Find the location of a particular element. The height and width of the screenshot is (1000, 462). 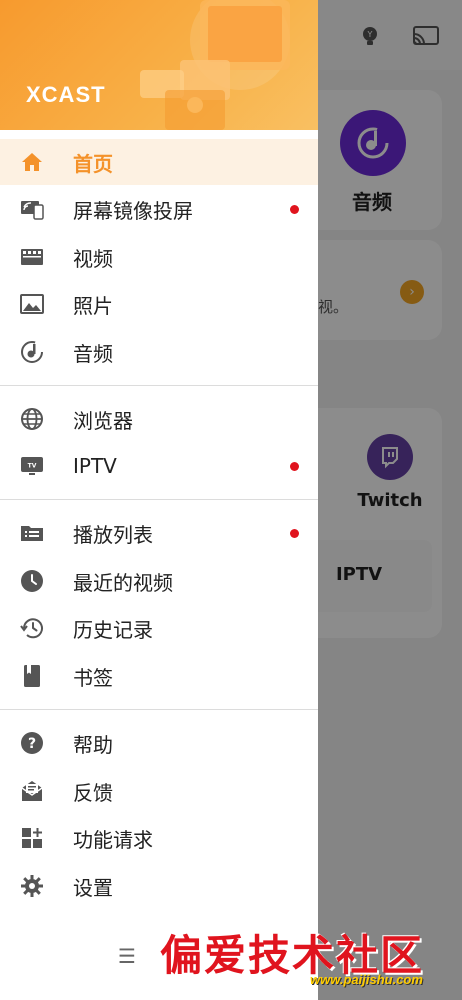

menu-item-label: 首页 is located at coordinates (93, 163).